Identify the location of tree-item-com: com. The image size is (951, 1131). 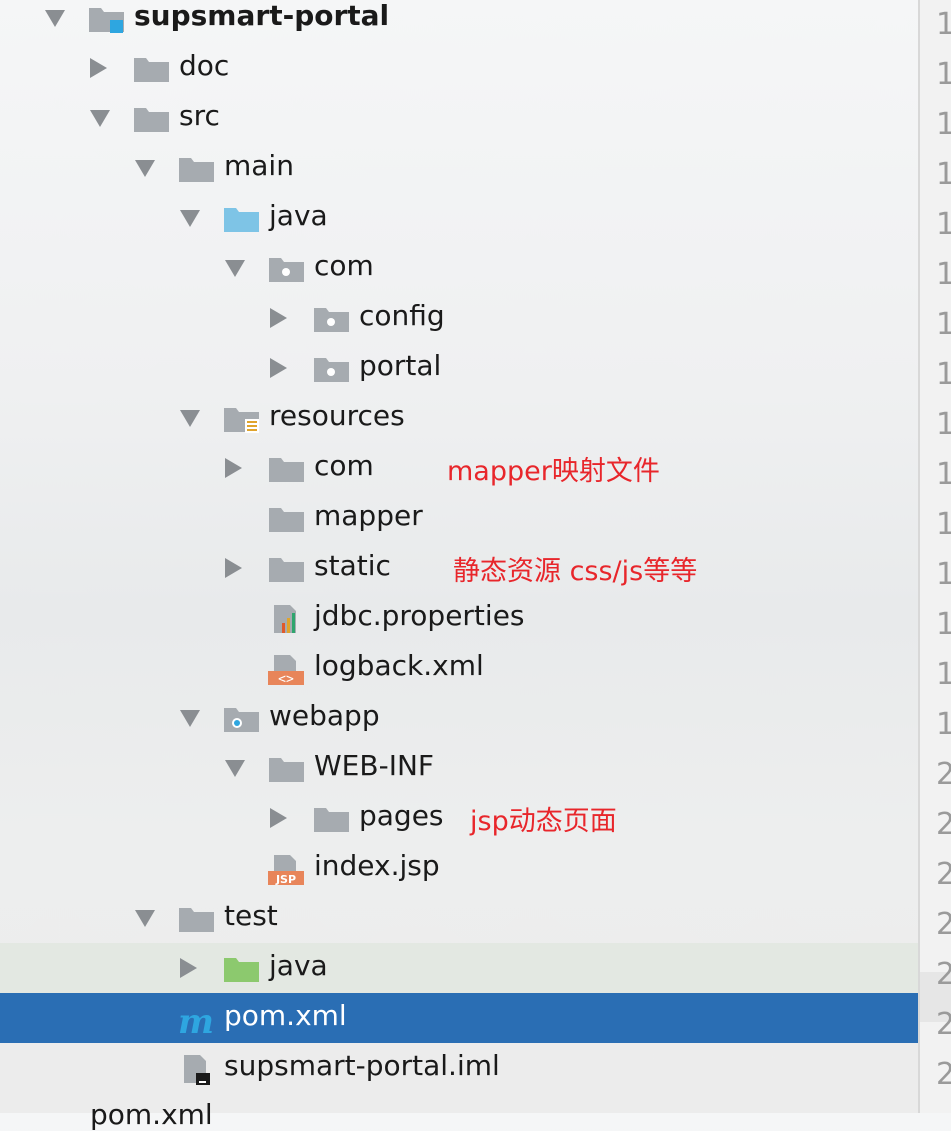
(459, 268).